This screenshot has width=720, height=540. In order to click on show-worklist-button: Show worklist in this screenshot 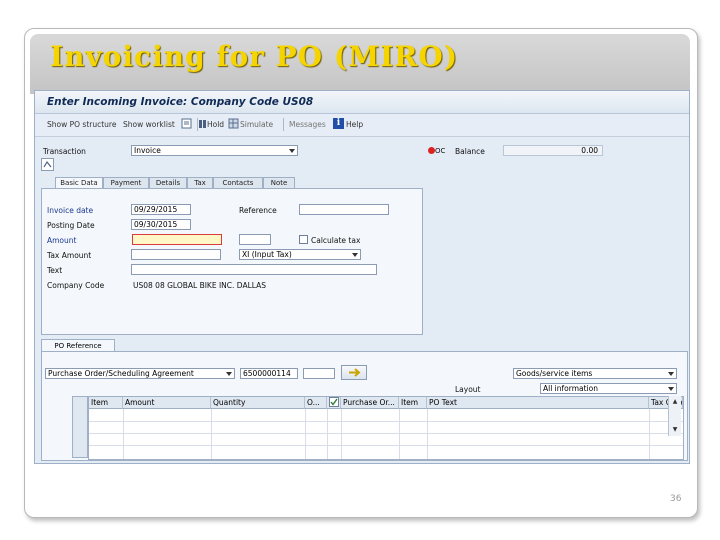, I will do `click(149, 124)`.